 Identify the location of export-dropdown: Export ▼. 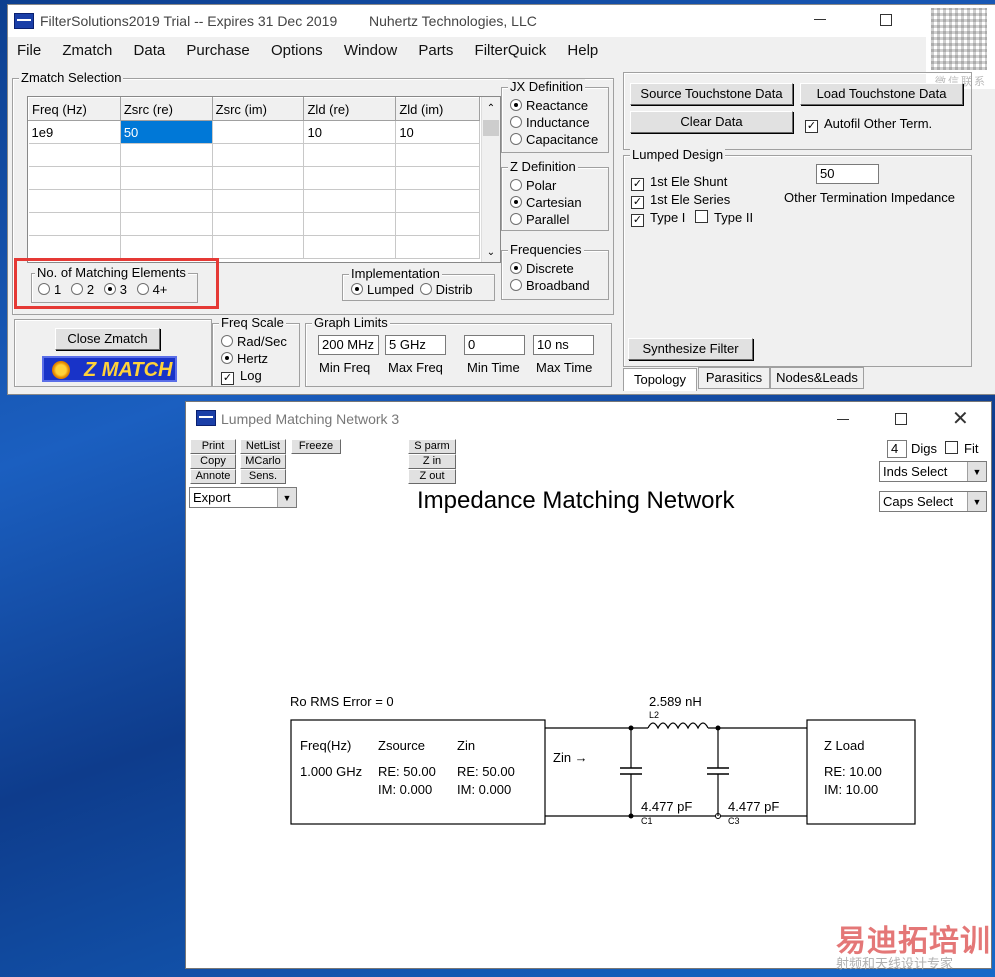
(243, 497).